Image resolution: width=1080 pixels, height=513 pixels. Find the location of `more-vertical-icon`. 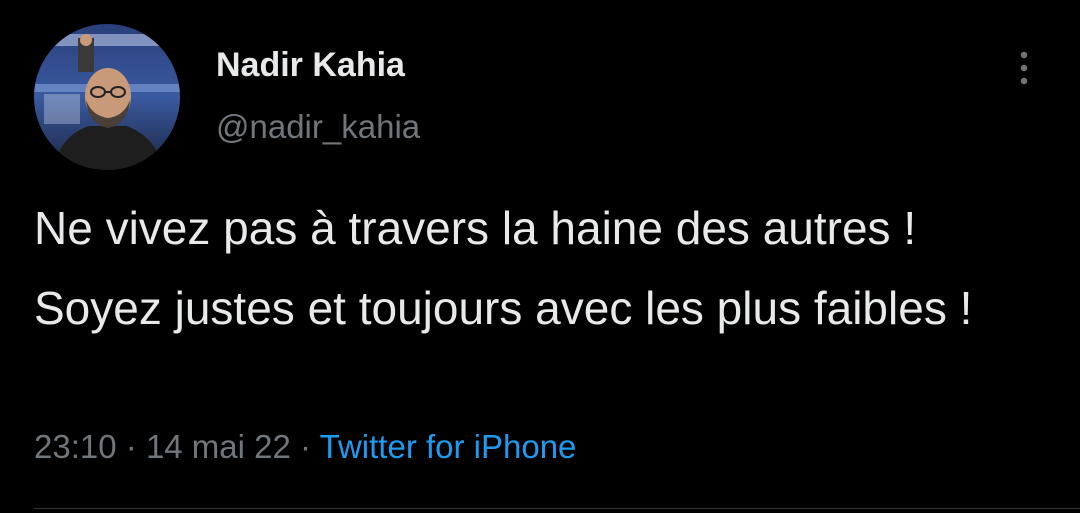

more-vertical-icon is located at coordinates (1024, 68).